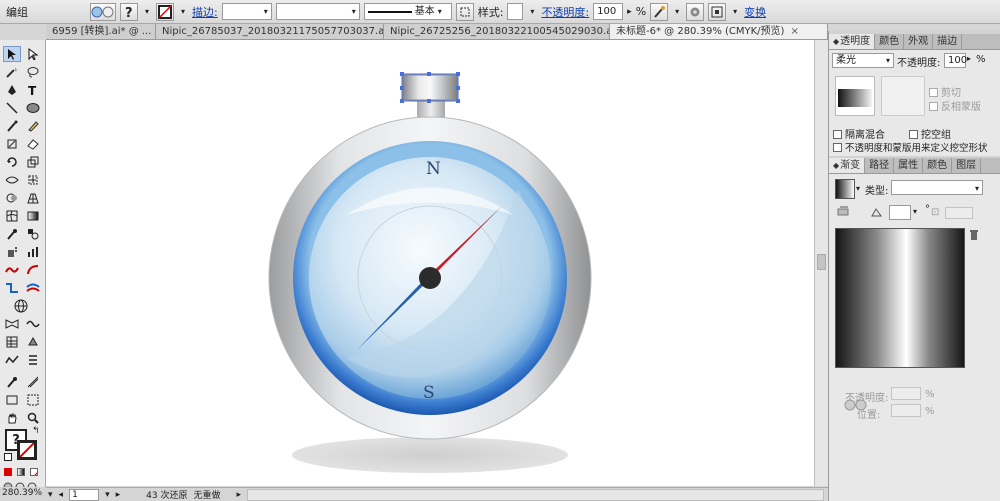 The width and height of the screenshot is (1000, 501). I want to click on mesh-tool-icon, so click(12, 216).